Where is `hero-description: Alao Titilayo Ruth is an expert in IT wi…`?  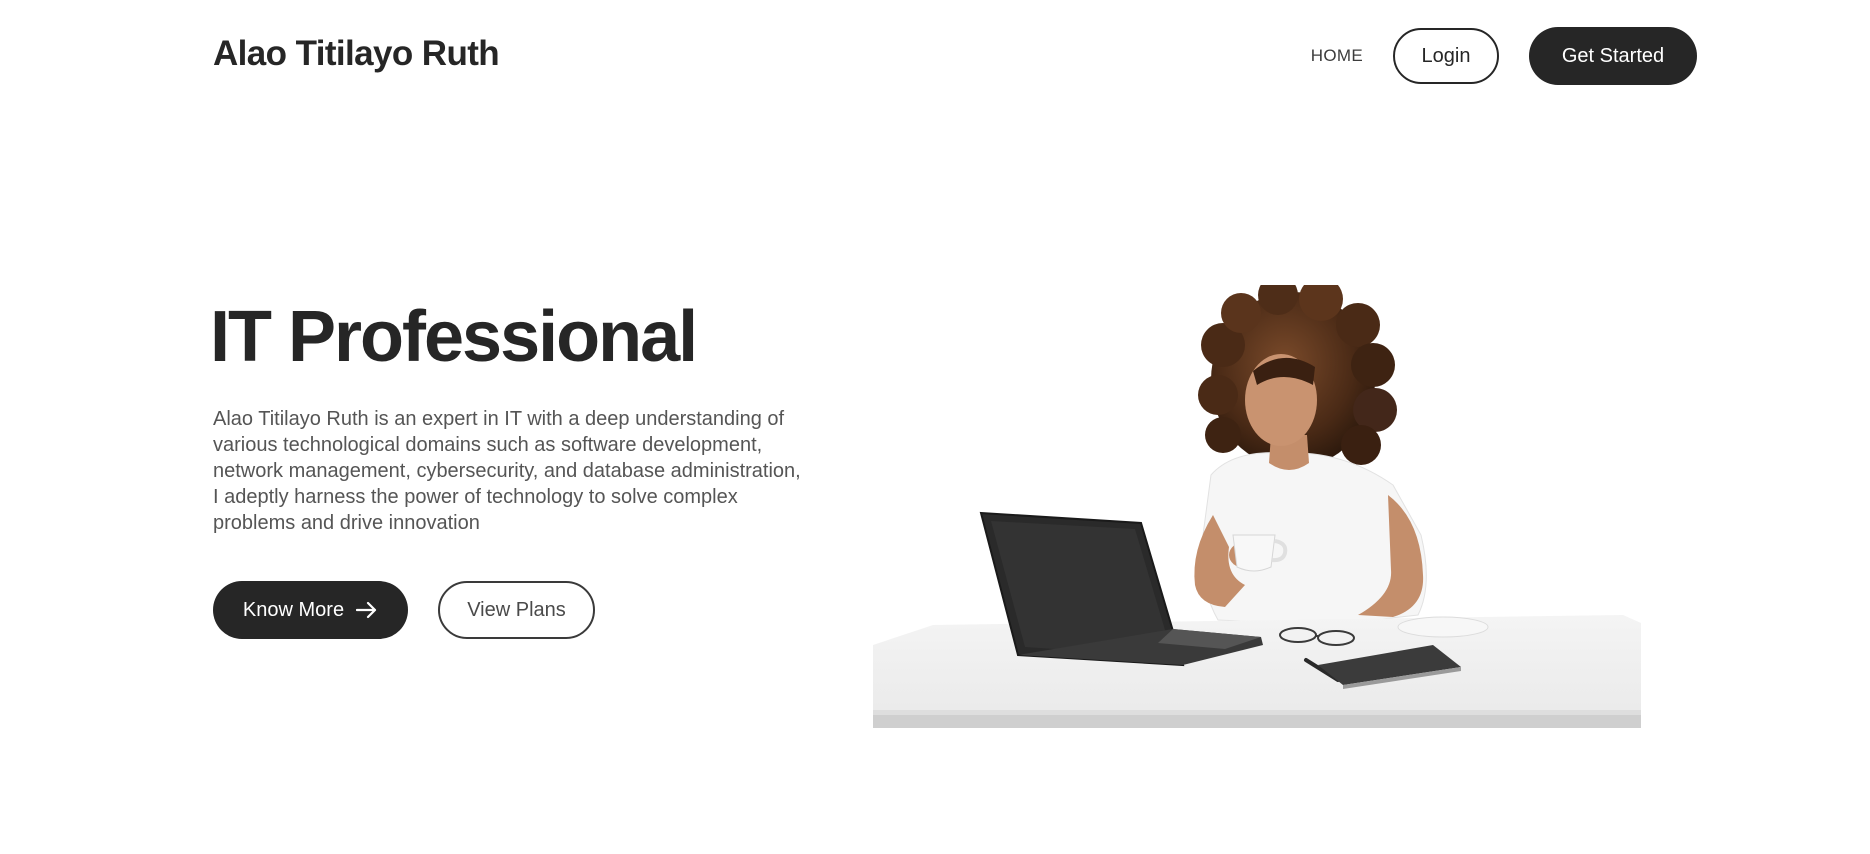 hero-description: Alao Titilayo Ruth is an expert in IT wi… is located at coordinates (507, 471).